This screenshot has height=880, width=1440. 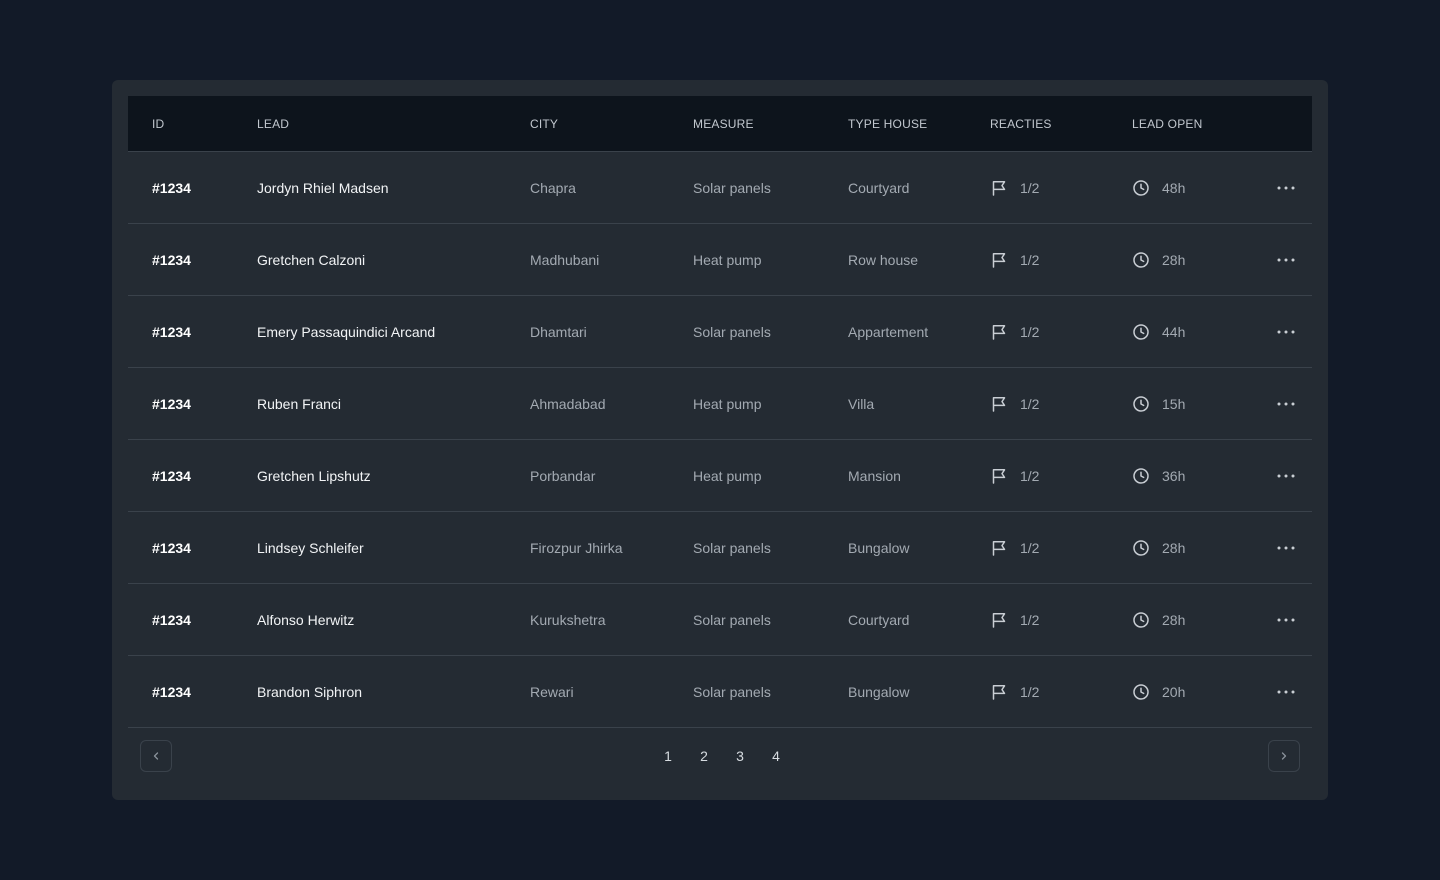 I want to click on next-page-button, so click(x=1284, y=756).